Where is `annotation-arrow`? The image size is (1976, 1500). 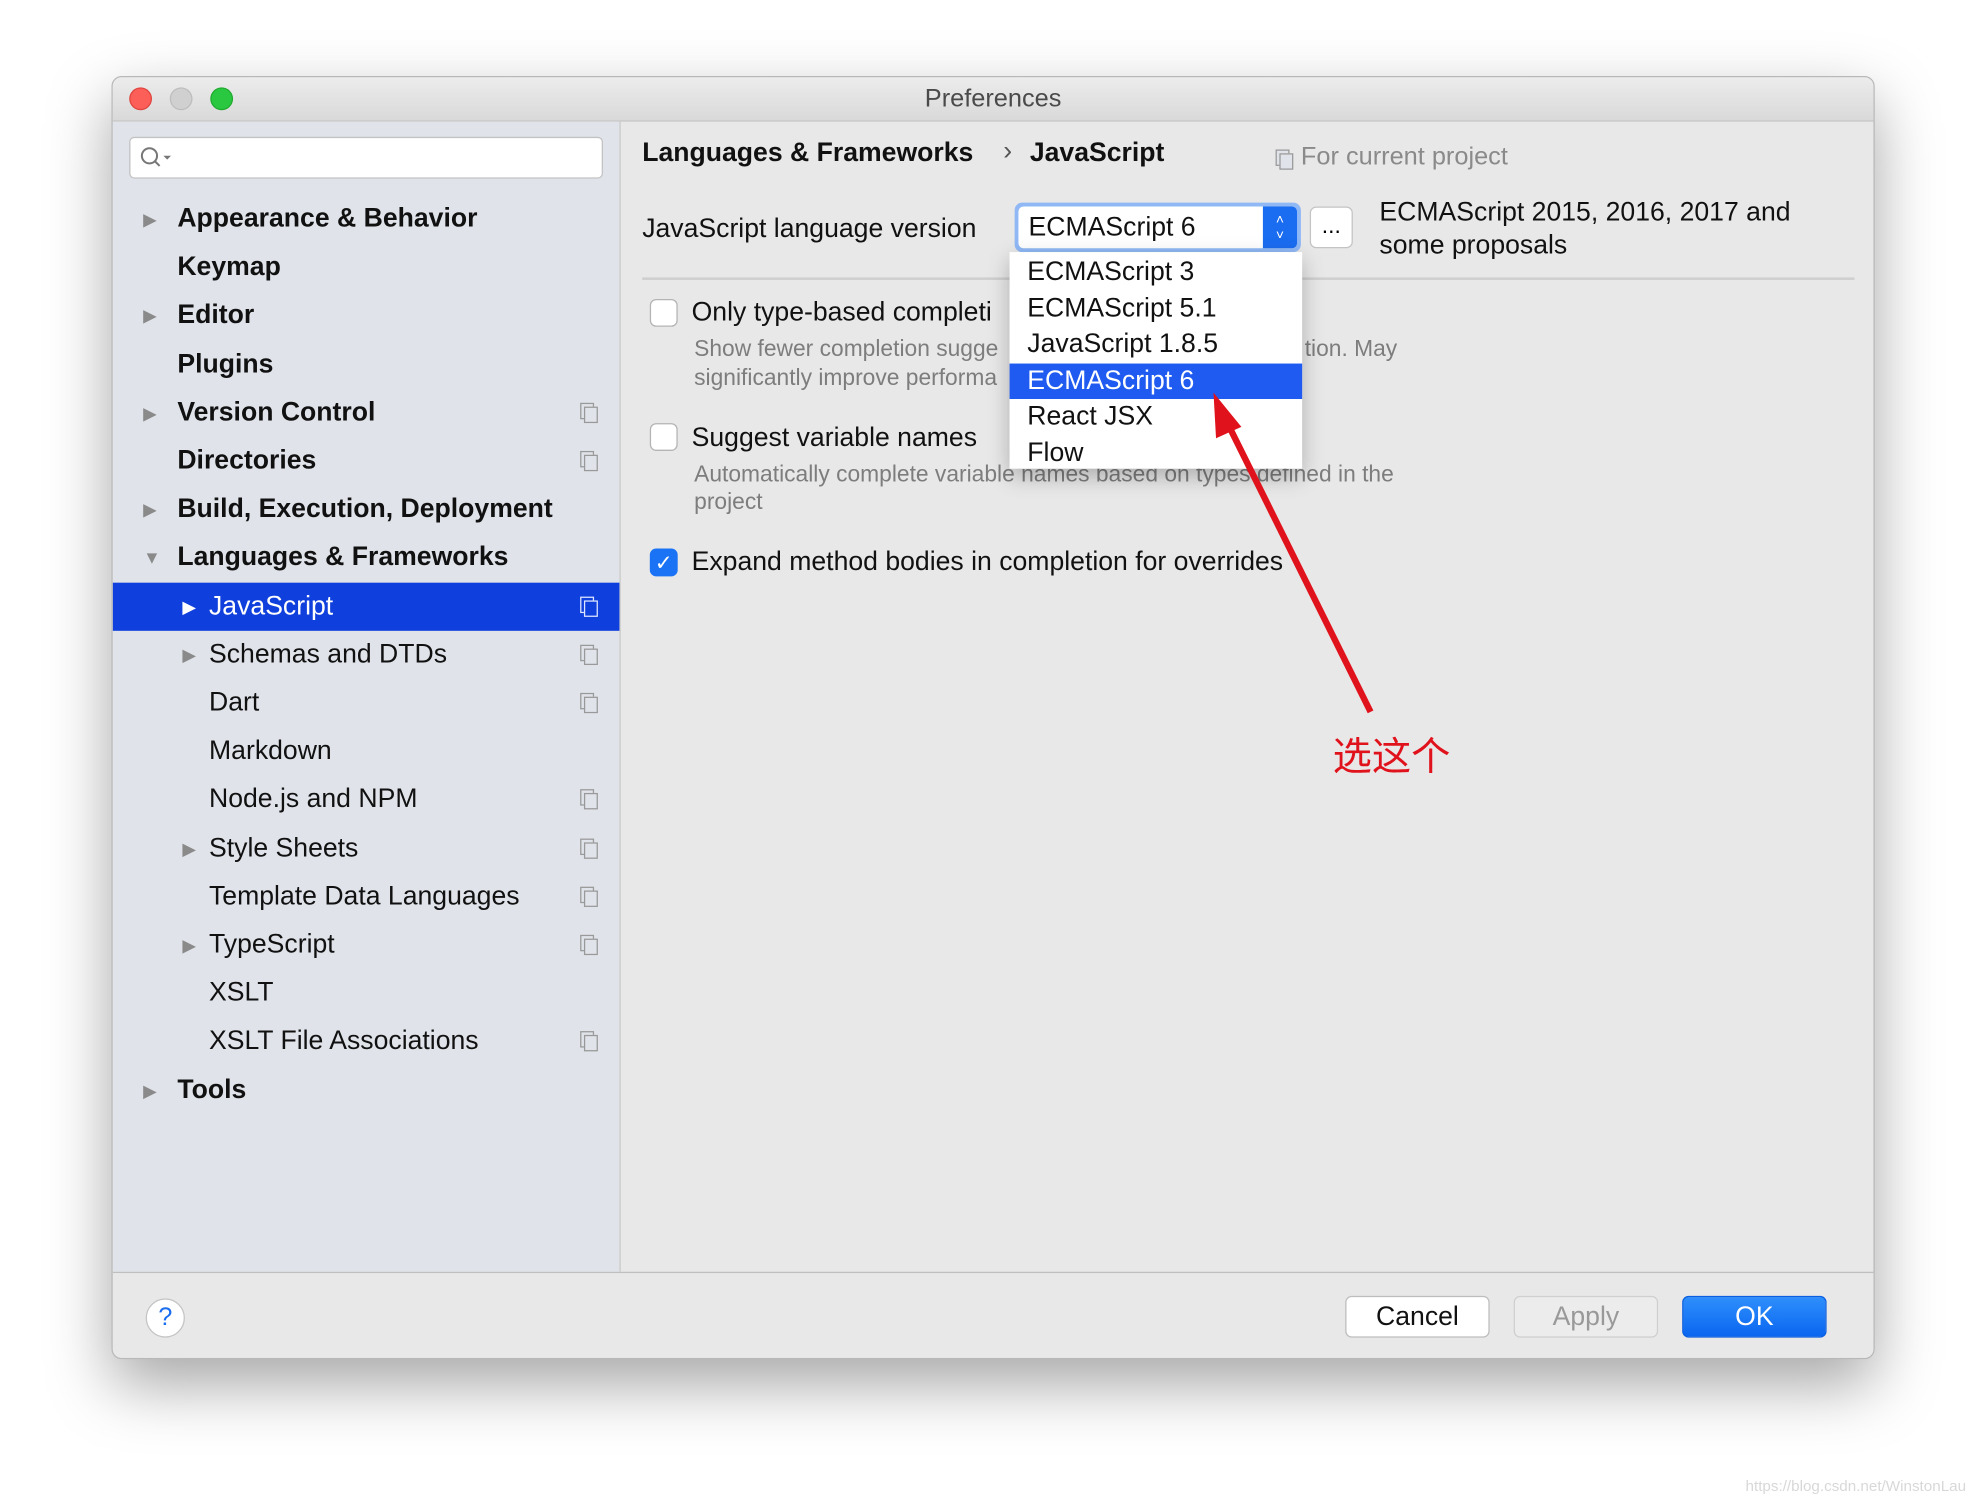 annotation-arrow is located at coordinates (1293, 553).